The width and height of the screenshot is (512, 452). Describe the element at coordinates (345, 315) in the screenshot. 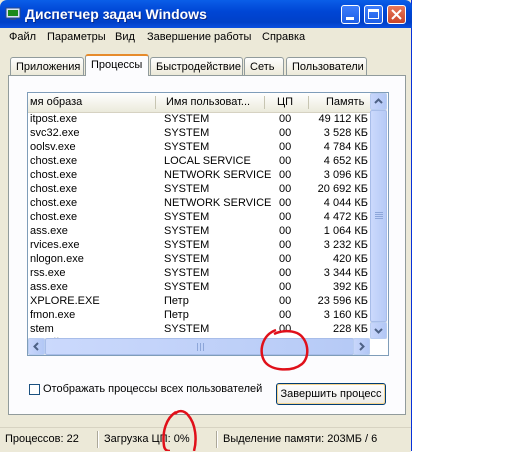

I see `process-memory: 3 160 КБ` at that location.